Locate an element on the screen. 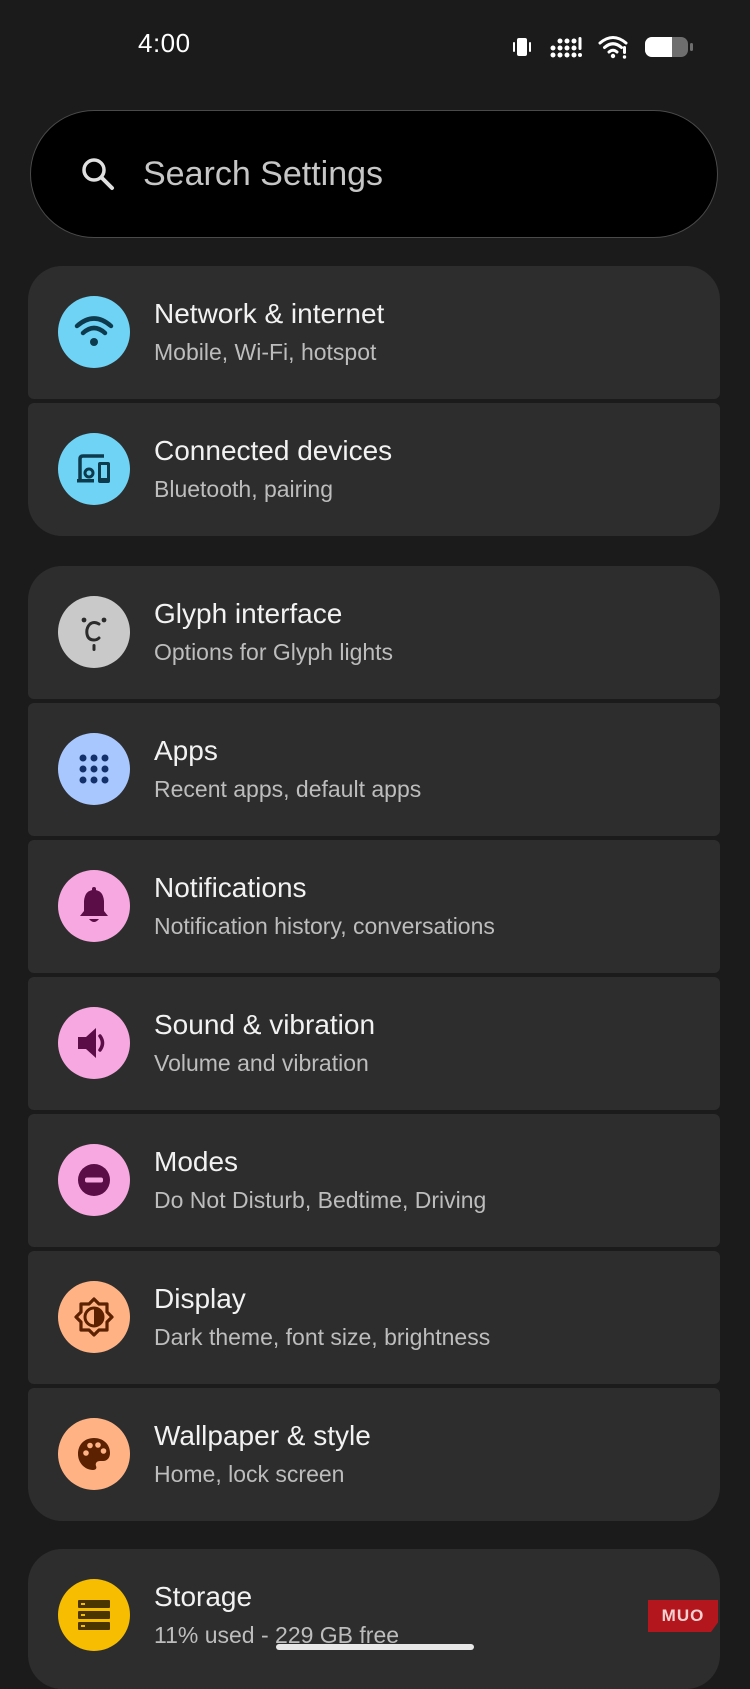 The height and width of the screenshot is (1689, 750). settings-item-glyph: Glyph interface Options for Glyph lights is located at coordinates (374, 632).